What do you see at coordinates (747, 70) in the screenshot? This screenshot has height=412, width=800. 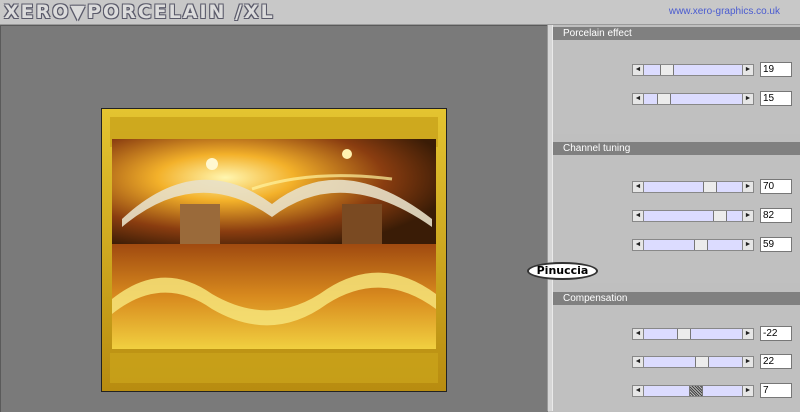 I see `softness-increase-arrow-icon: ►` at bounding box center [747, 70].